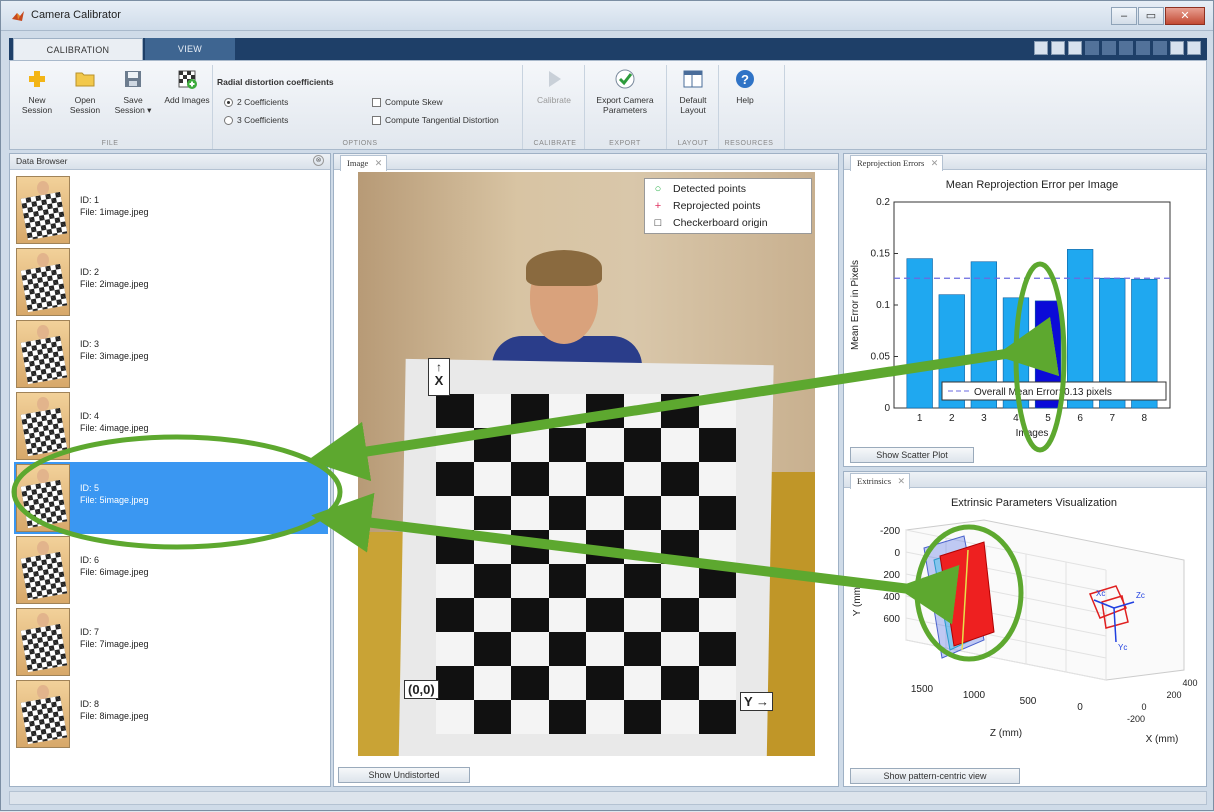 The width and height of the screenshot is (1214, 812). Describe the element at coordinates (275, 82) in the screenshot. I see `radial-distortion-title: Radial distortion coefficients` at that location.